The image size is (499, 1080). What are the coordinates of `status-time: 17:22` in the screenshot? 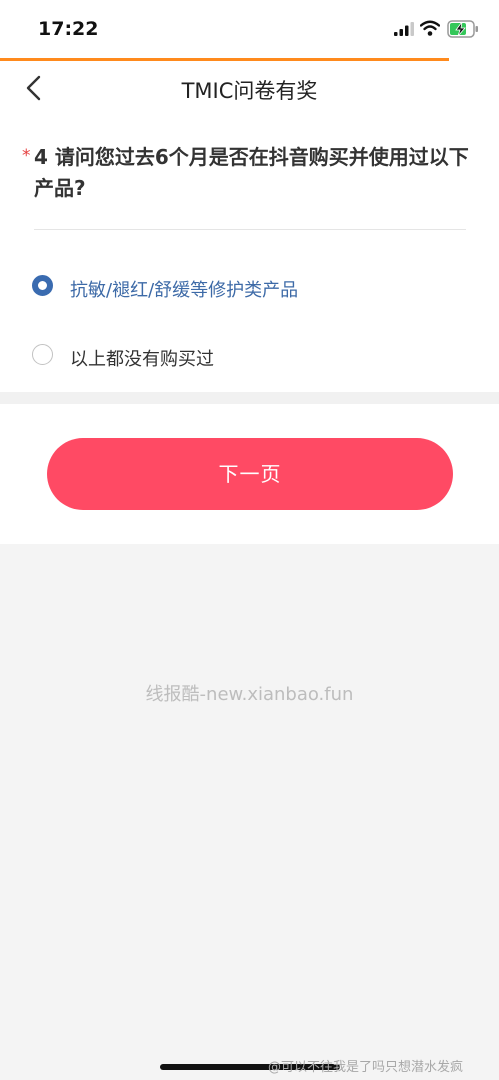 It's located at (68, 29).